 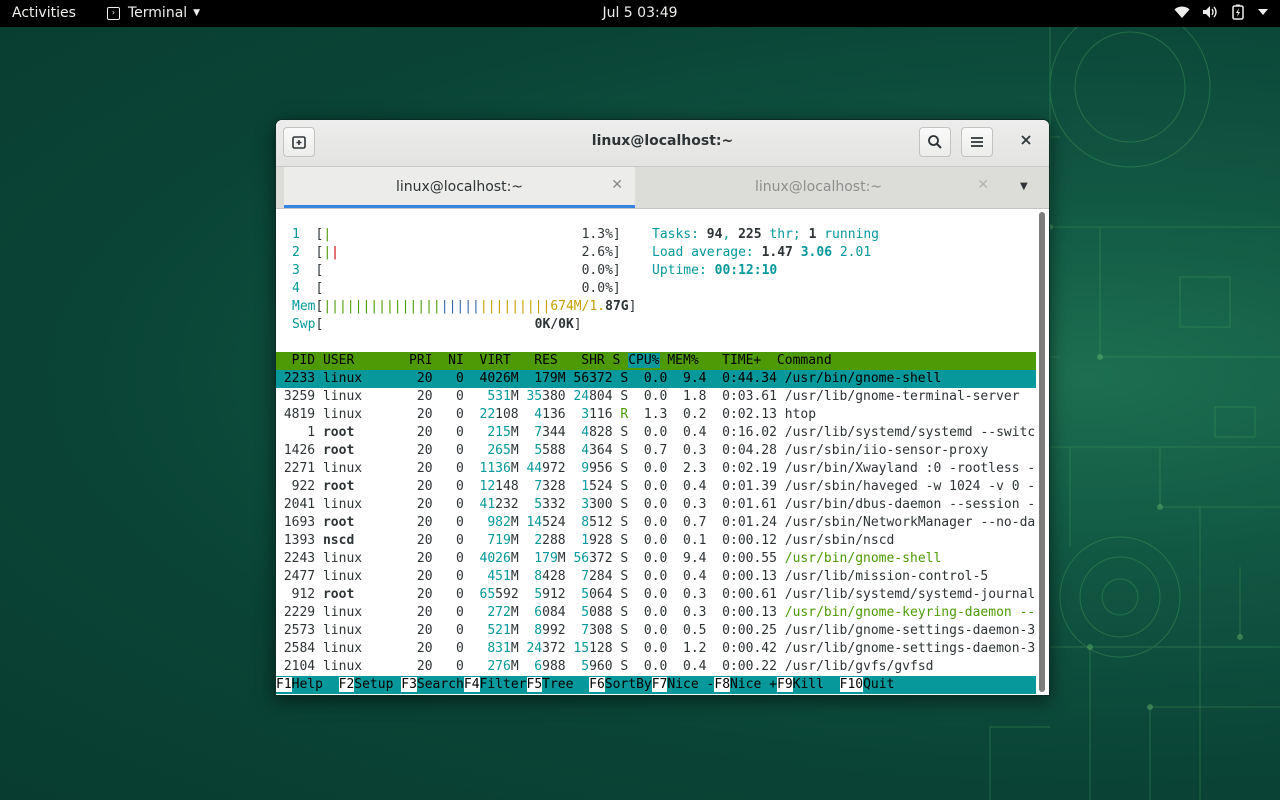 I want to click on fkey-label: Help, so click(x=315, y=684).